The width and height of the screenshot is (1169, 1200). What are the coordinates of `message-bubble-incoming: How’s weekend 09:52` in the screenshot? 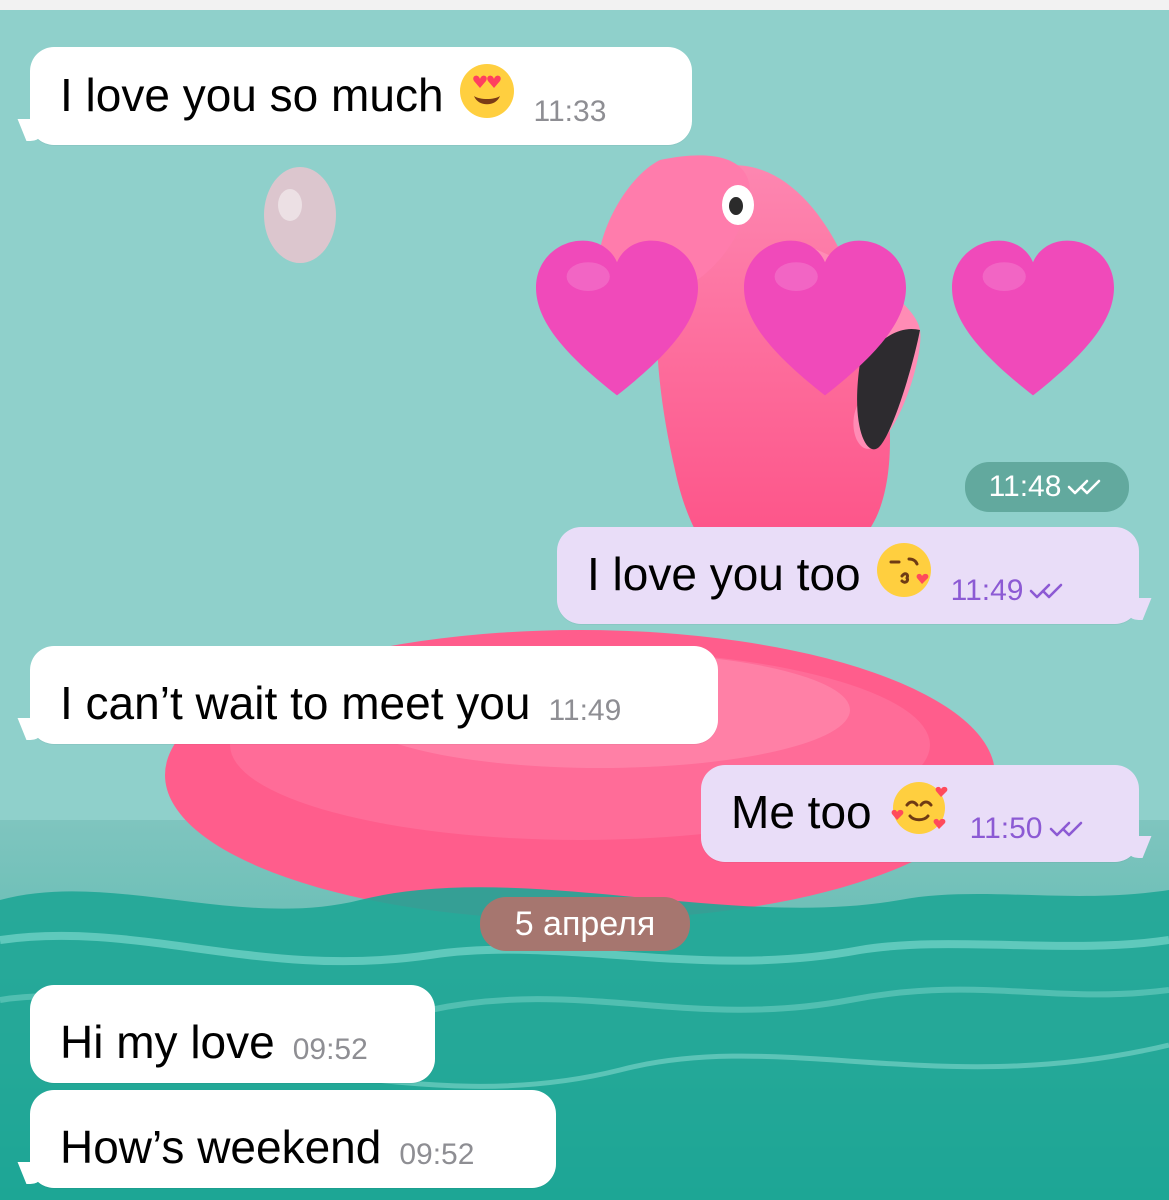 It's located at (286, 1139).